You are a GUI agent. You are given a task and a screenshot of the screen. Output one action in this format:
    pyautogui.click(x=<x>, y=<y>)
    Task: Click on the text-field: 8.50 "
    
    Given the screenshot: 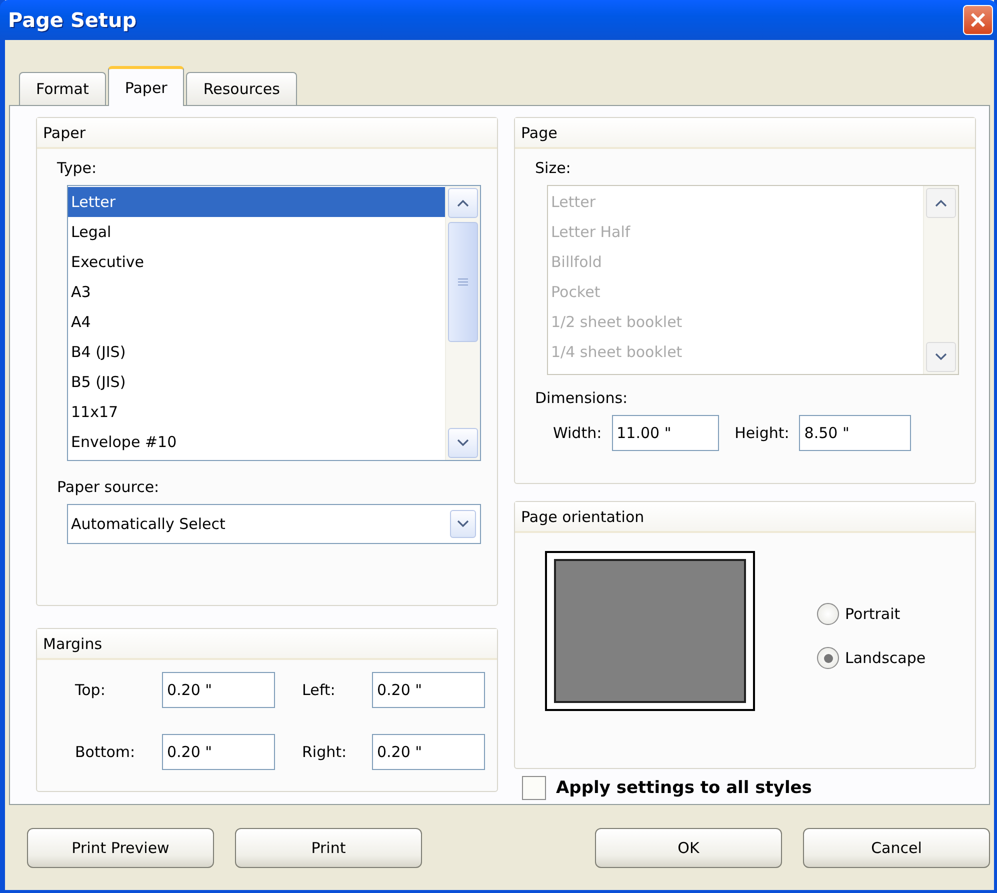 What is the action you would take?
    pyautogui.click(x=855, y=433)
    